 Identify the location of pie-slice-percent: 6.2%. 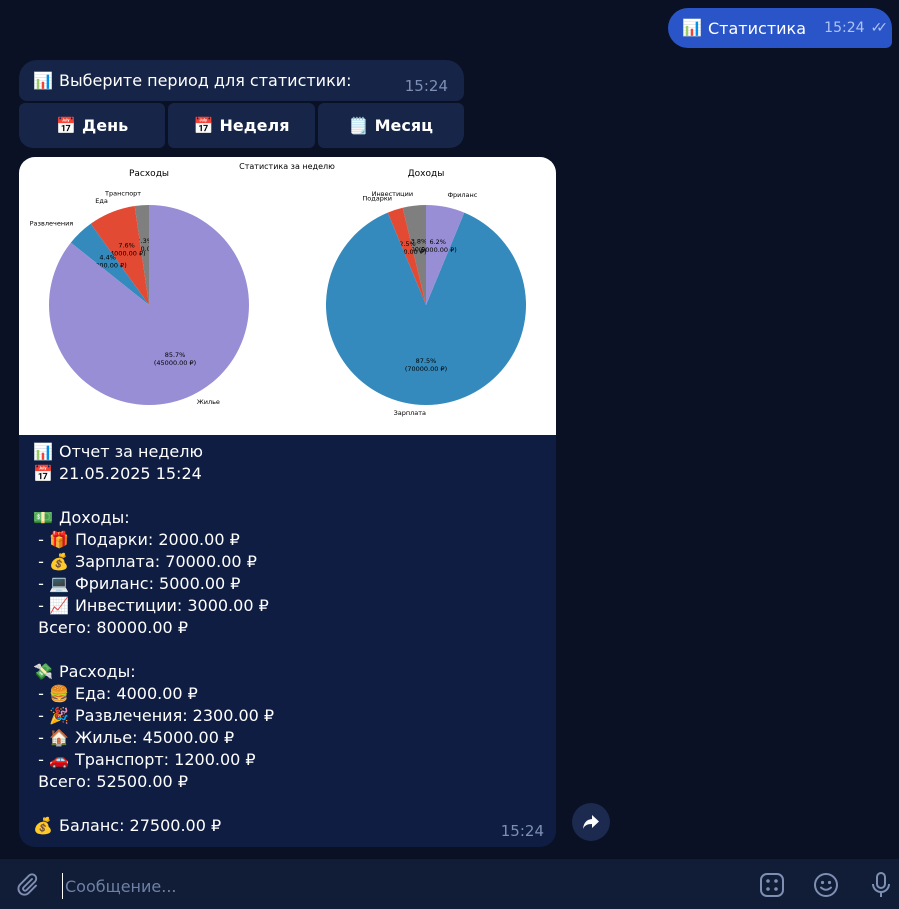
(437, 242).